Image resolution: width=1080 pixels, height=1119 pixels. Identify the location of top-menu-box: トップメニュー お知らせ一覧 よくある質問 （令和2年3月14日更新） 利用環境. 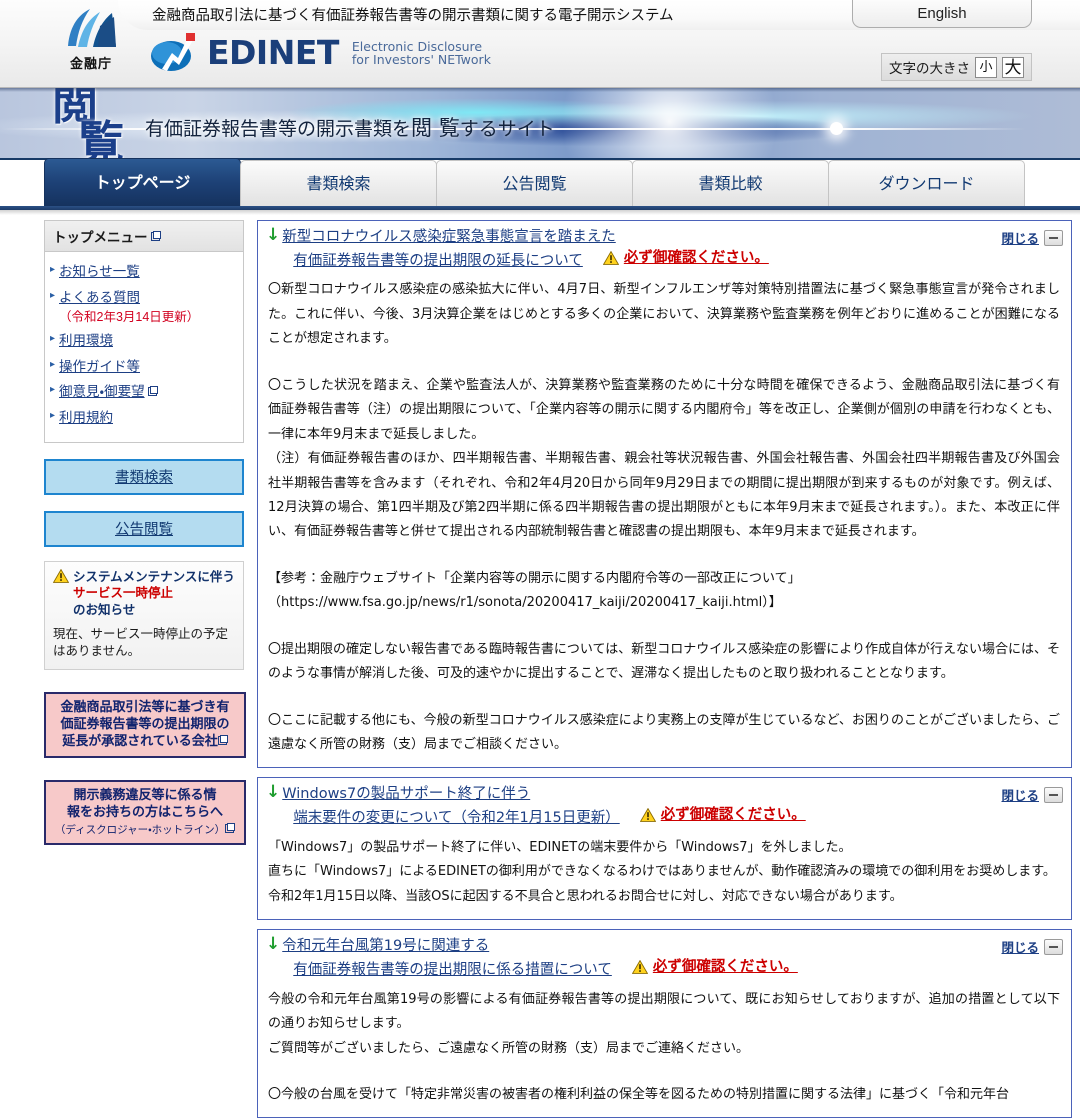
(144, 331).